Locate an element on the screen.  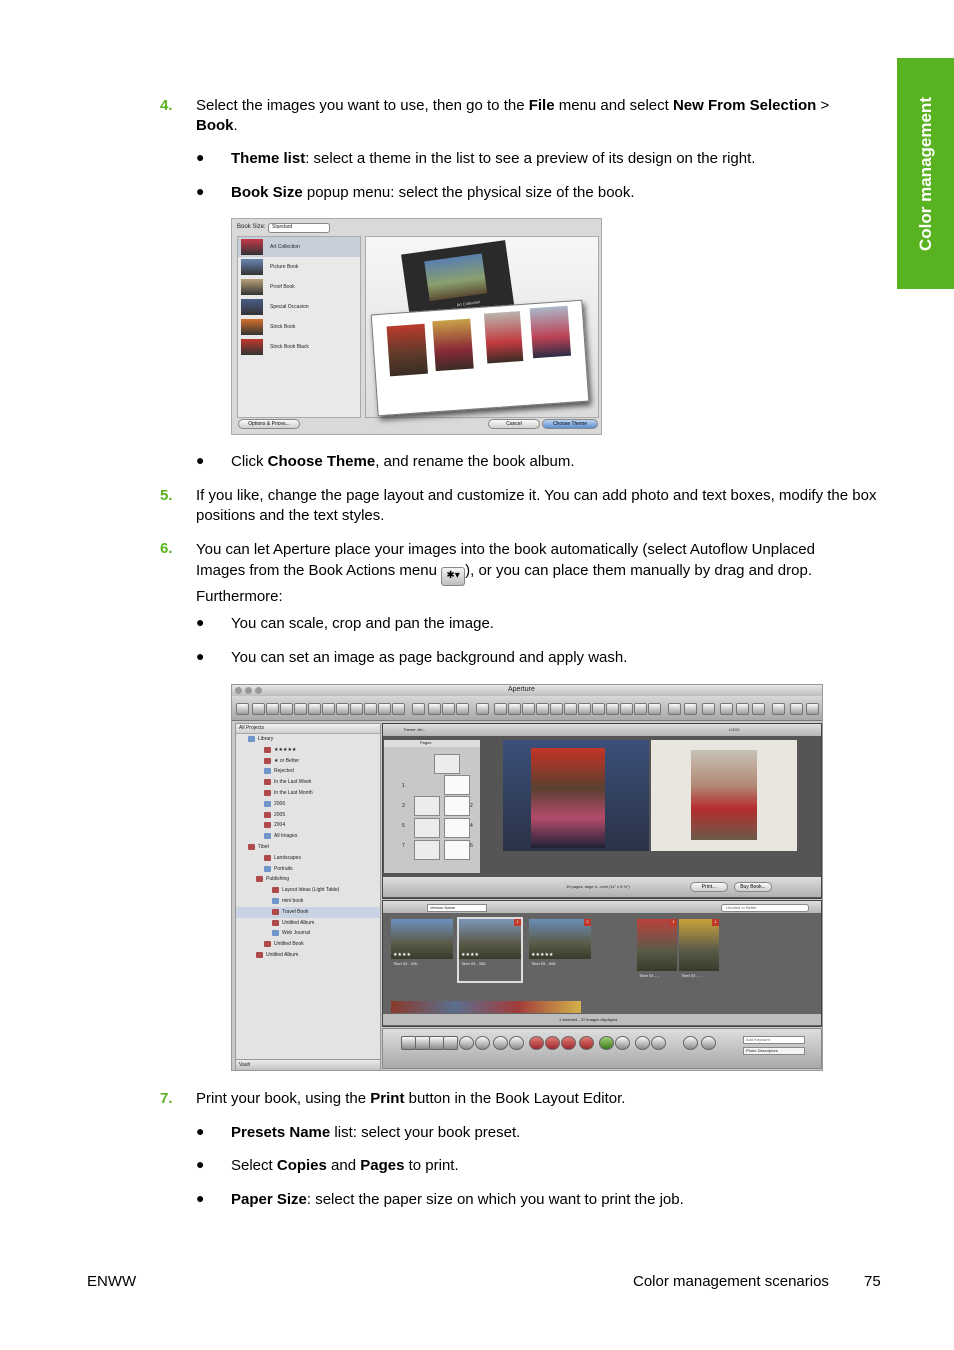
project-tree-item: Web Journal is located at coordinates (308, 933).